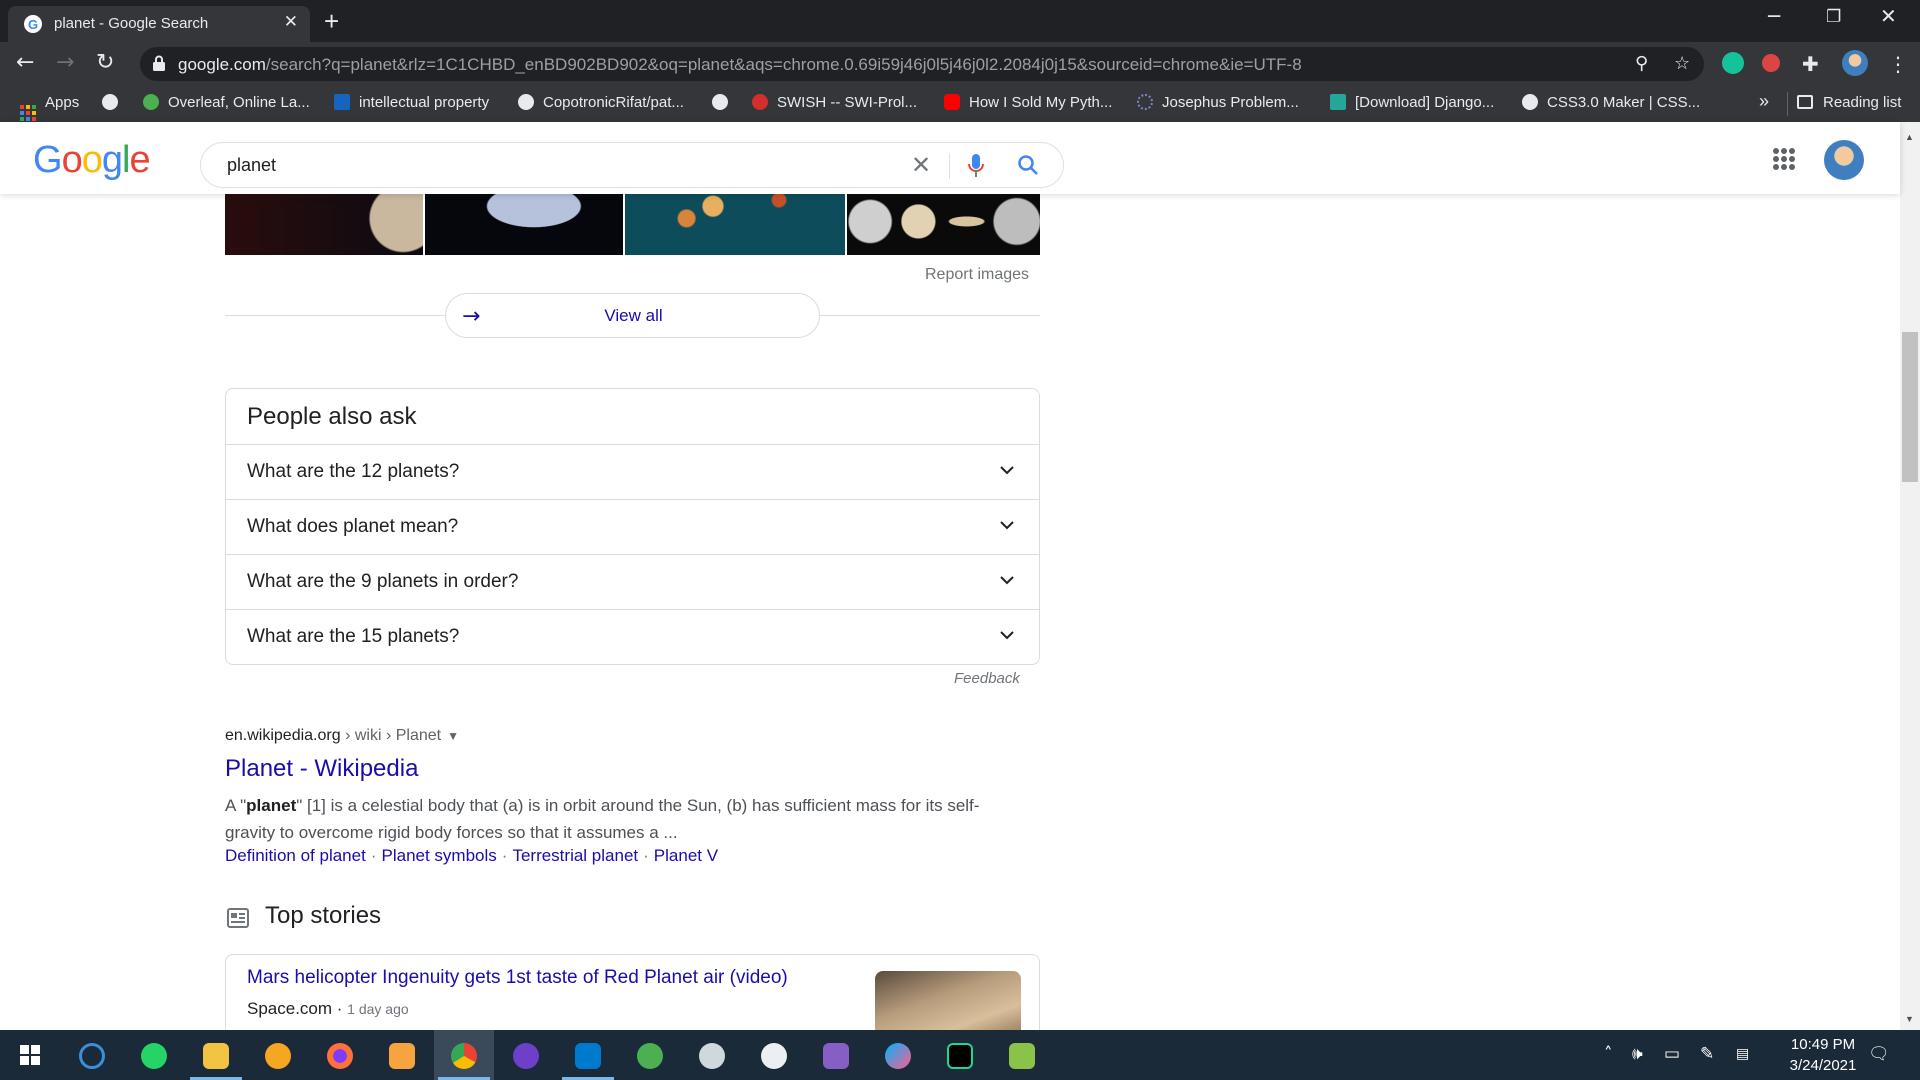 This screenshot has width=1920, height=1080. Describe the element at coordinates (340, 1055) in the screenshot. I see `taskbar-firefox` at that location.